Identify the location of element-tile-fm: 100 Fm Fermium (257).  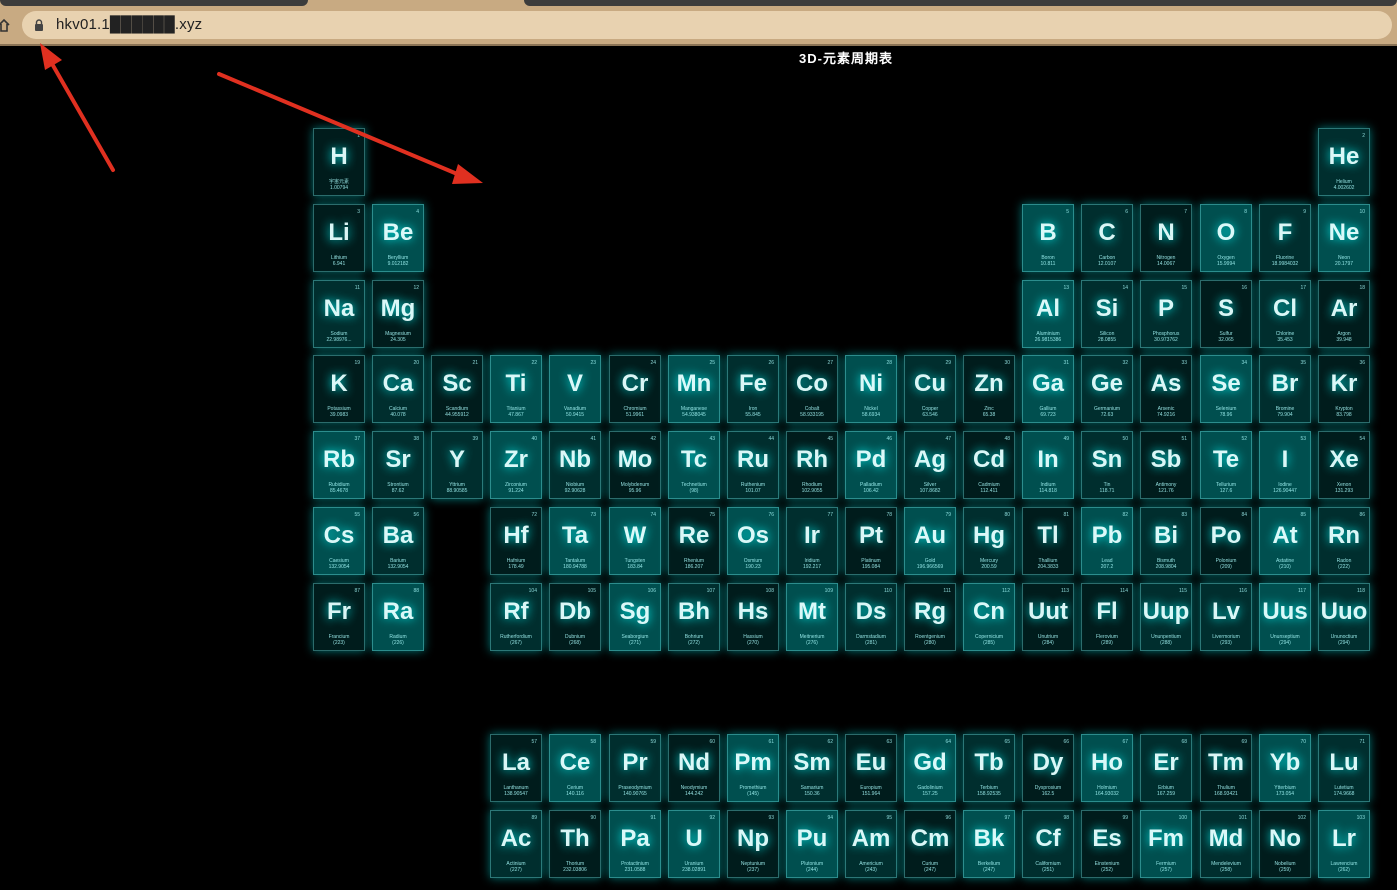
(1166, 844).